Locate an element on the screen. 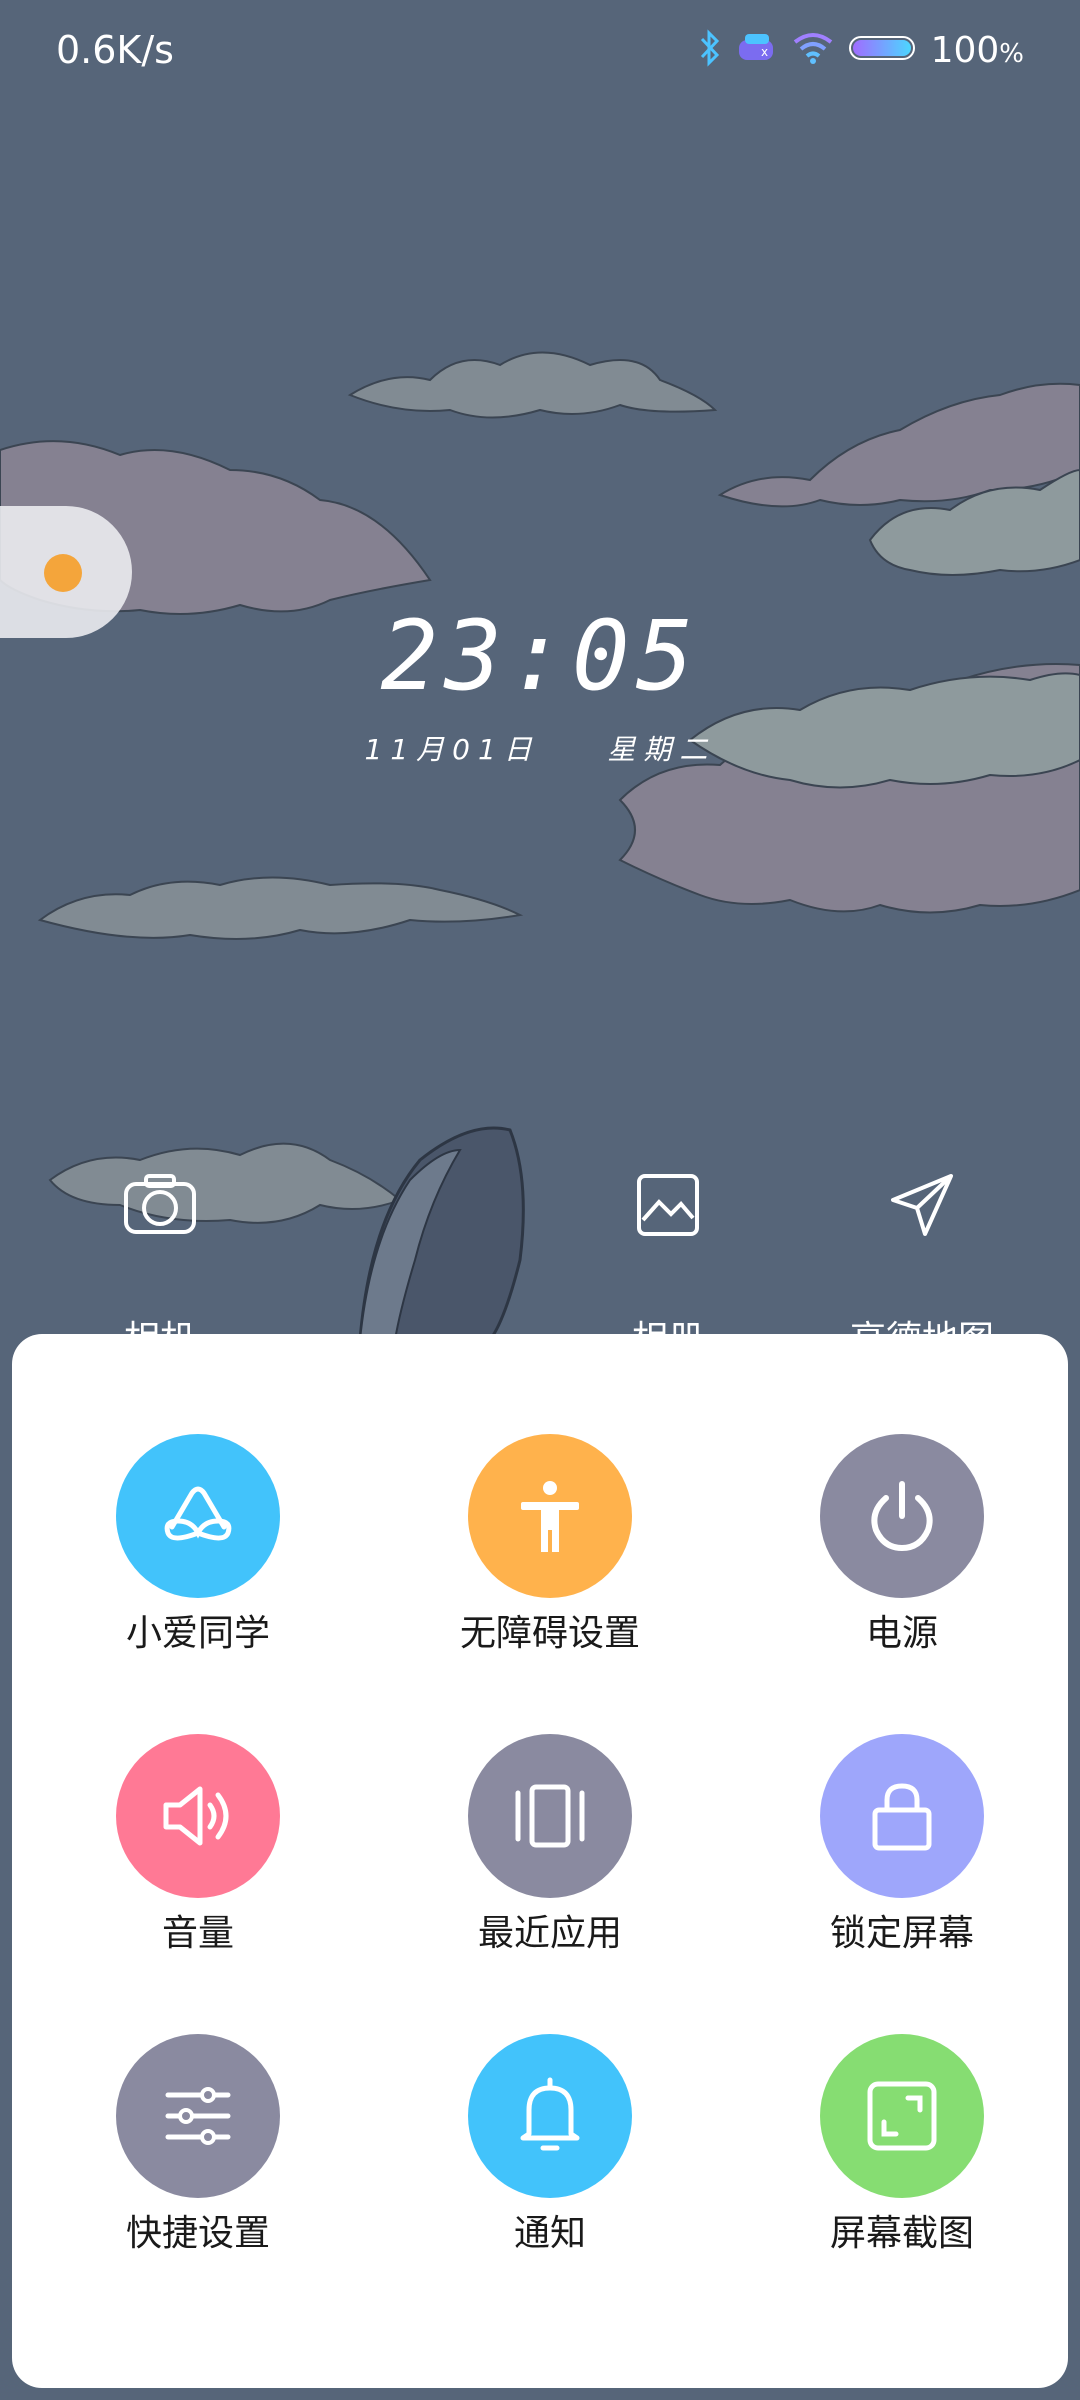 The height and width of the screenshot is (2400, 1080). action-label: 最近应用 is located at coordinates (549, 1933).